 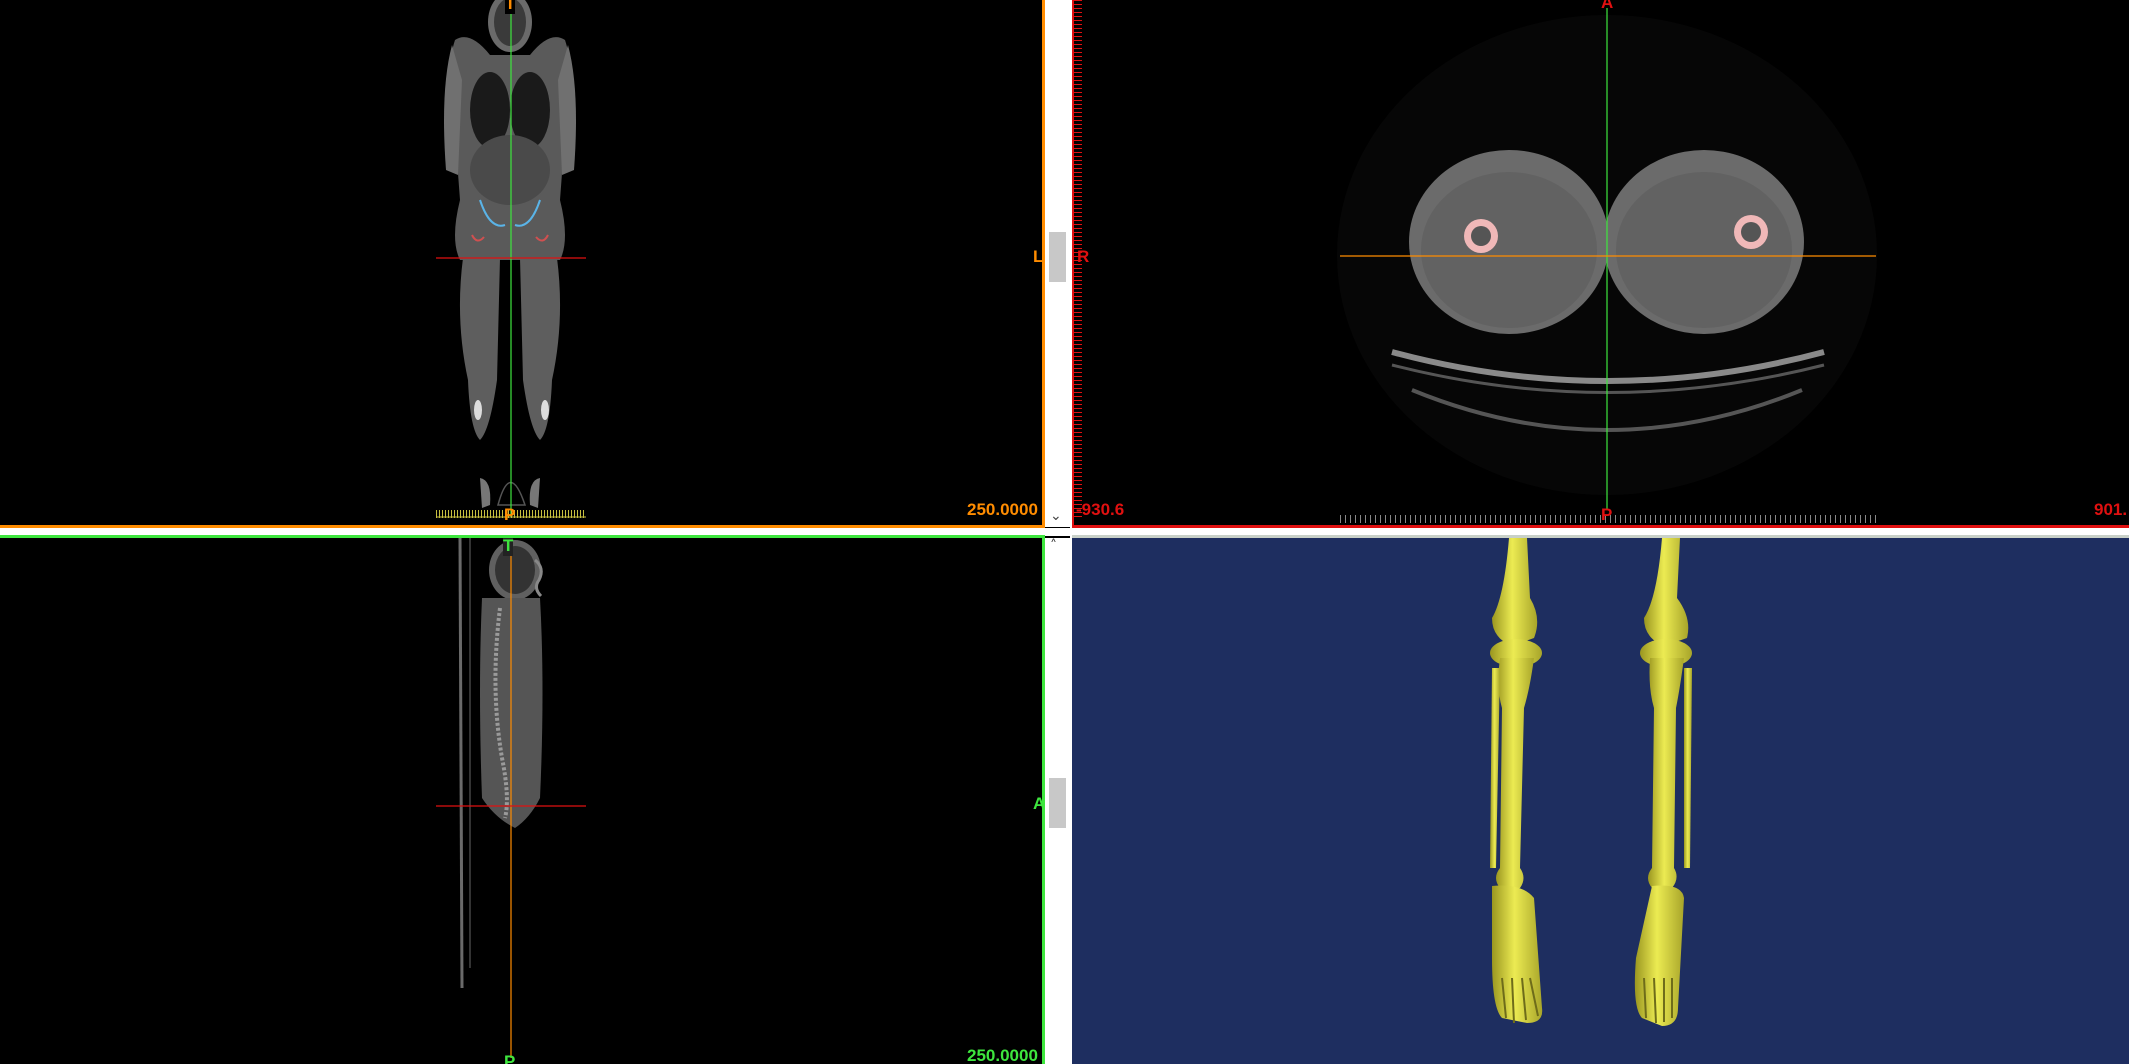 I want to click on sagittal-scrollbar: ˄, so click(x=1057, y=801).